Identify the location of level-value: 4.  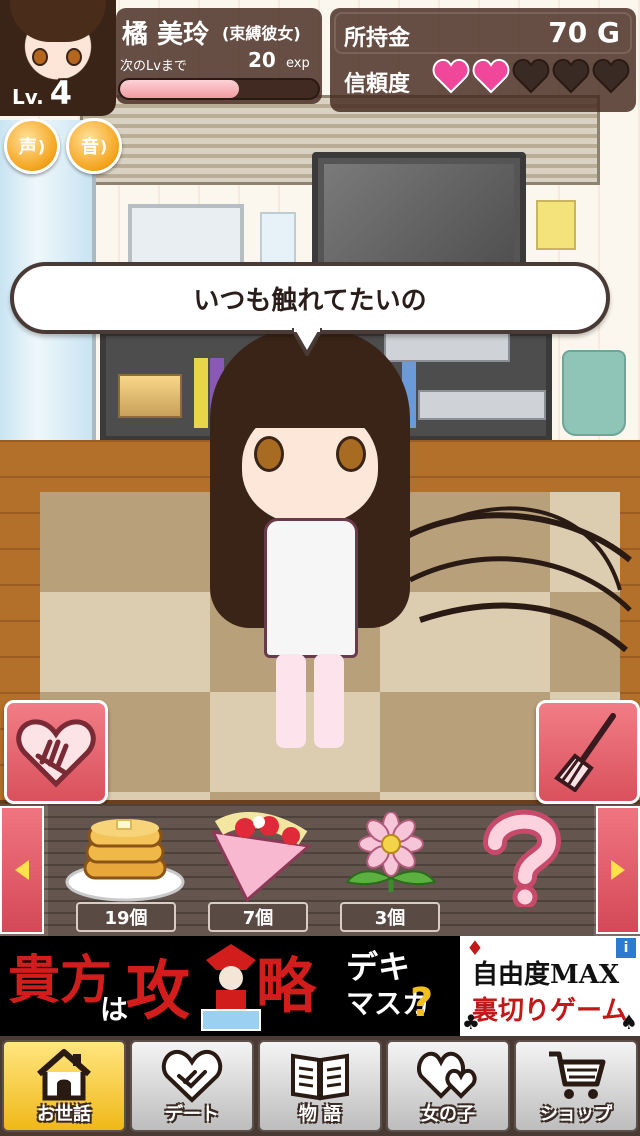
(61, 93).